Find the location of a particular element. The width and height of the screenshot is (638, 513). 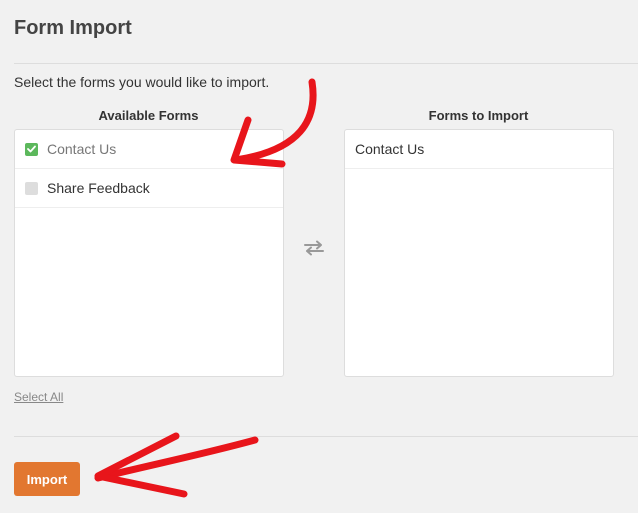

select-all-link: Select All is located at coordinates (38, 397).